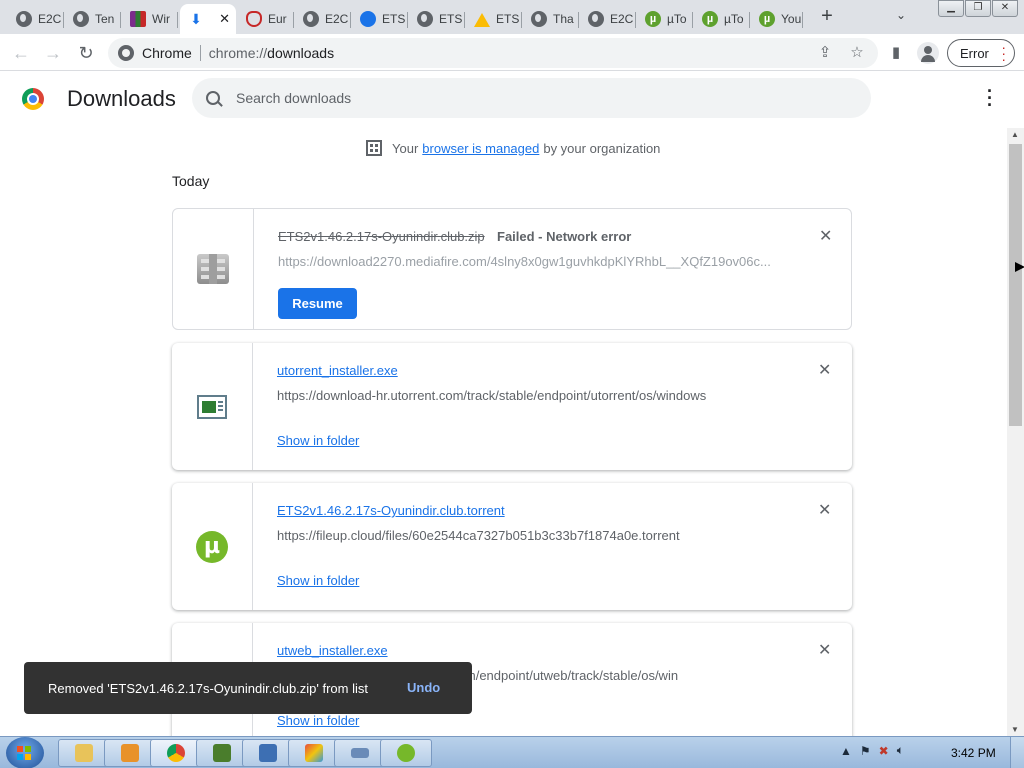  Describe the element at coordinates (1015, 729) in the screenshot. I see `scroll-down-arrow-icon: ▼` at that location.